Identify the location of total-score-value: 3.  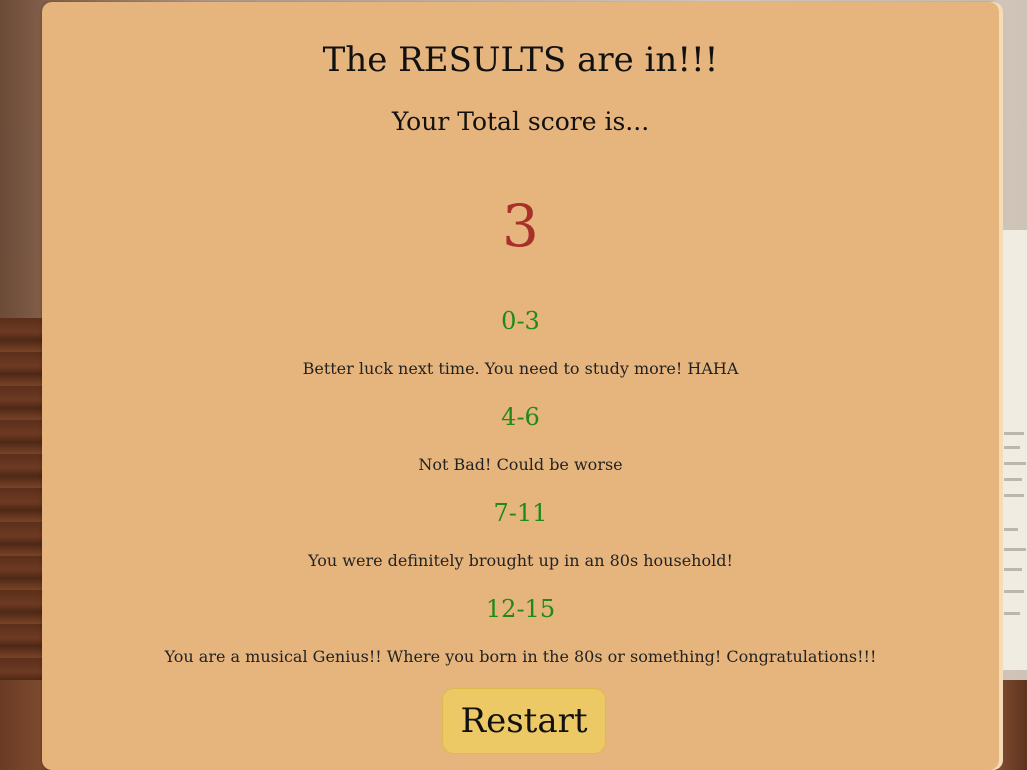
(520, 226).